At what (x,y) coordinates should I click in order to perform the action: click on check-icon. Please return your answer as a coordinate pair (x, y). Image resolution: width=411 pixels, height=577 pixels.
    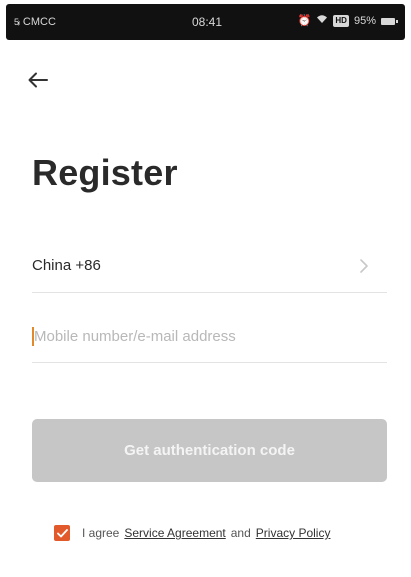
    Looking at the image, I should click on (62, 532).